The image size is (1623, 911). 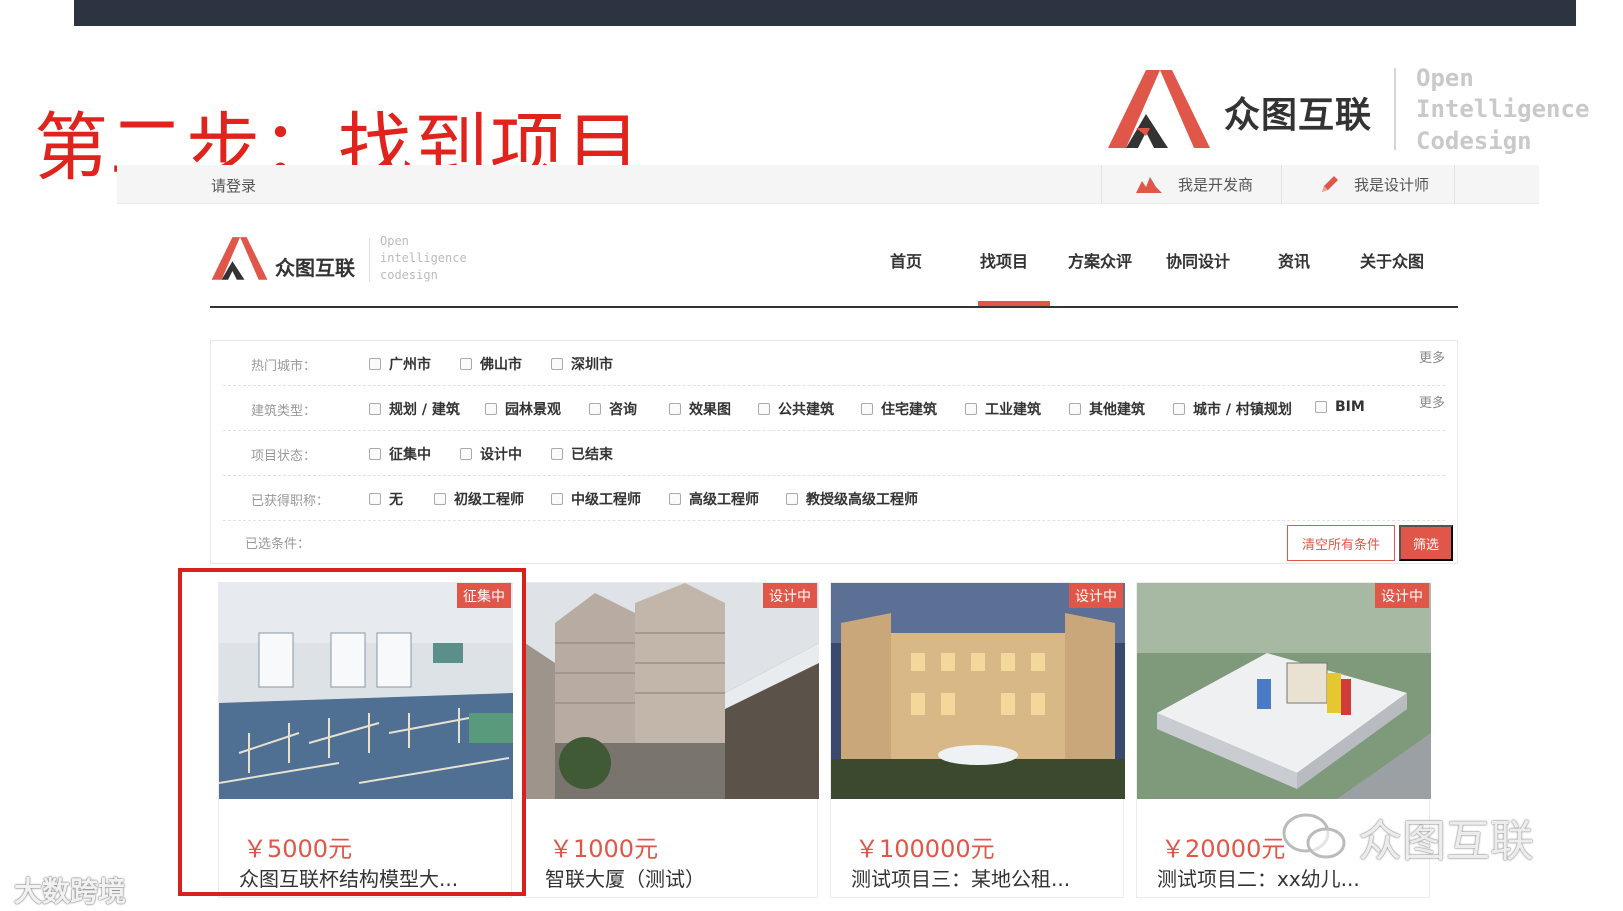 I want to click on highrise-photo, so click(x=672, y=691).